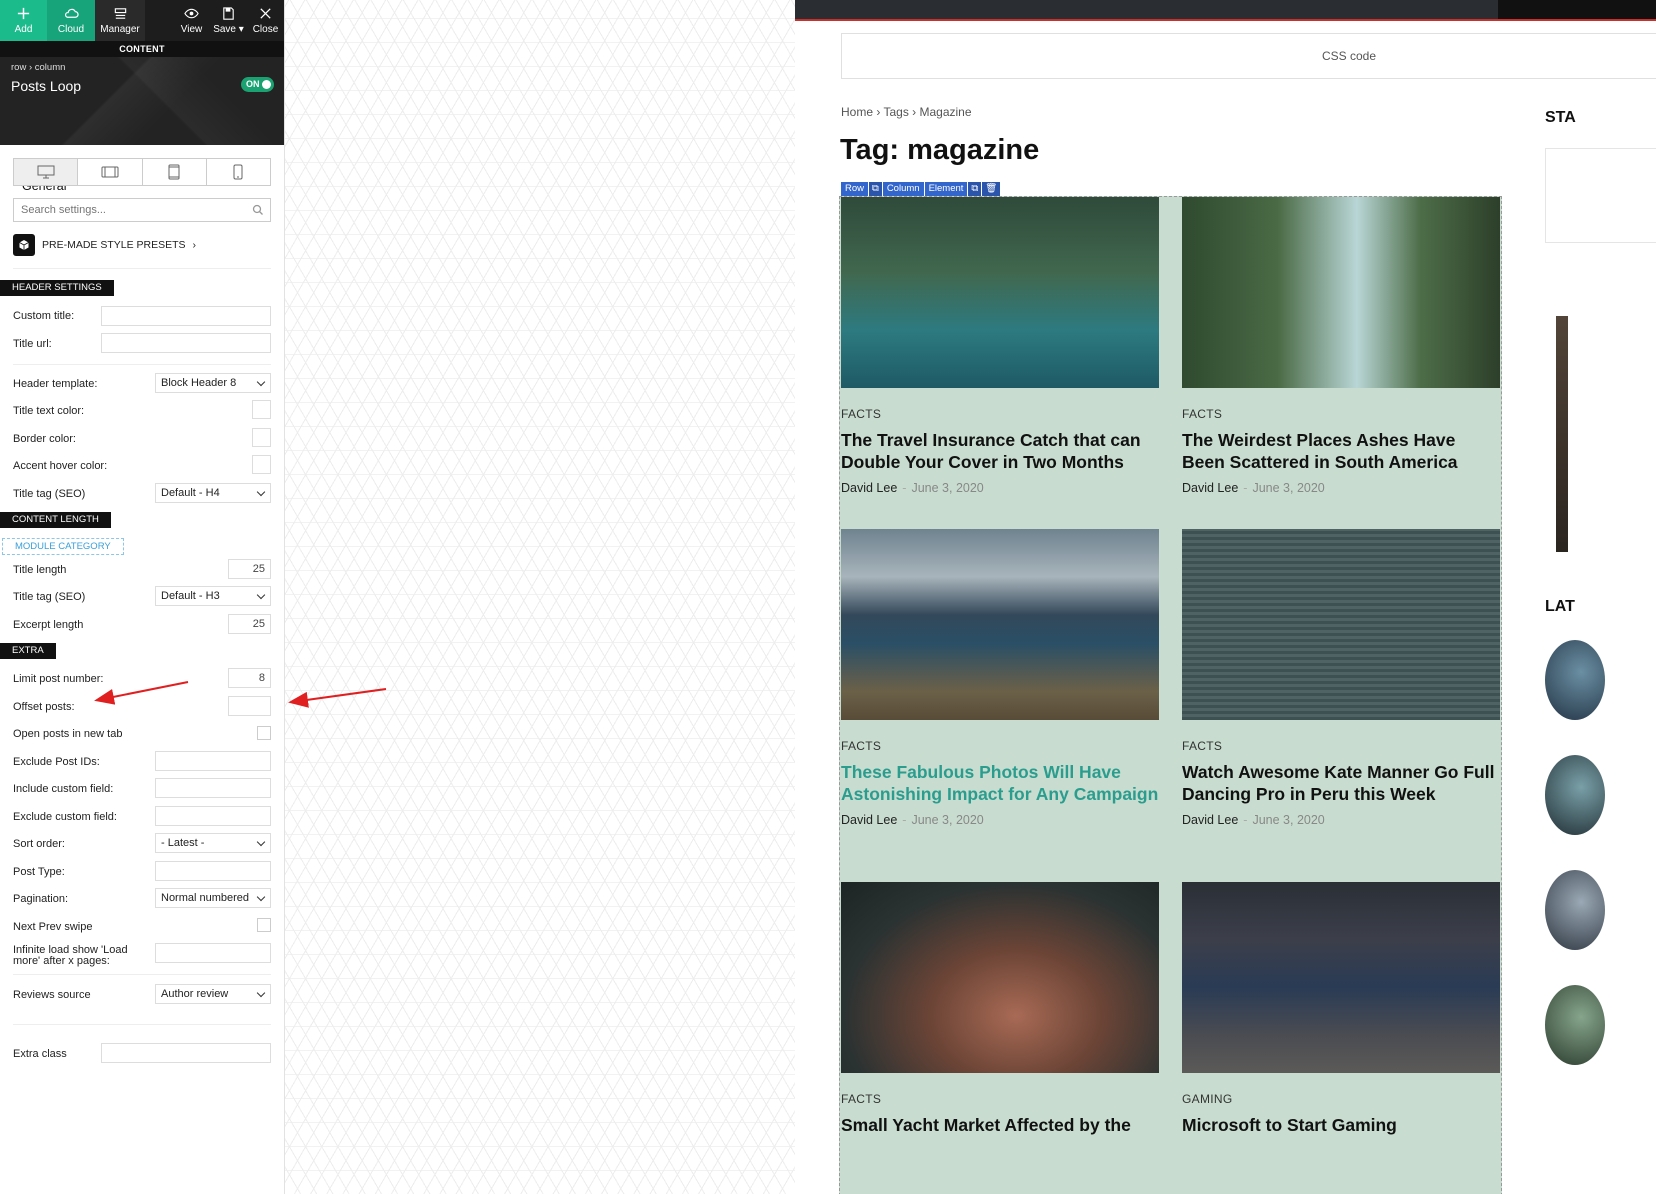 This screenshot has height=1194, width=1656. What do you see at coordinates (18, 67) in the screenshot?
I see `crumb-row: row` at bounding box center [18, 67].